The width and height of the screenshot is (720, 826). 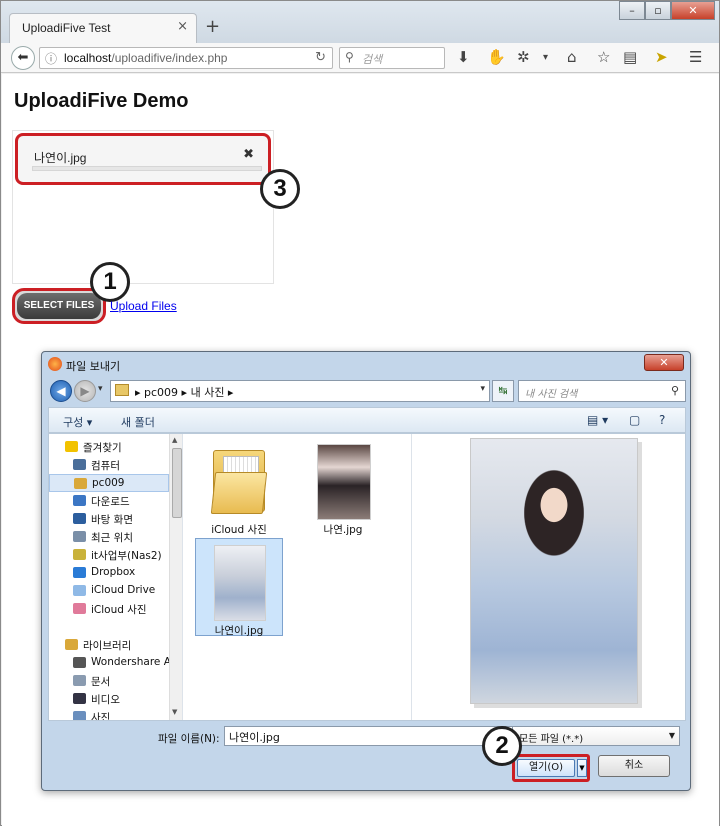 What do you see at coordinates (77, 422) in the screenshot?
I see `organize-menu: 구성 ▾` at bounding box center [77, 422].